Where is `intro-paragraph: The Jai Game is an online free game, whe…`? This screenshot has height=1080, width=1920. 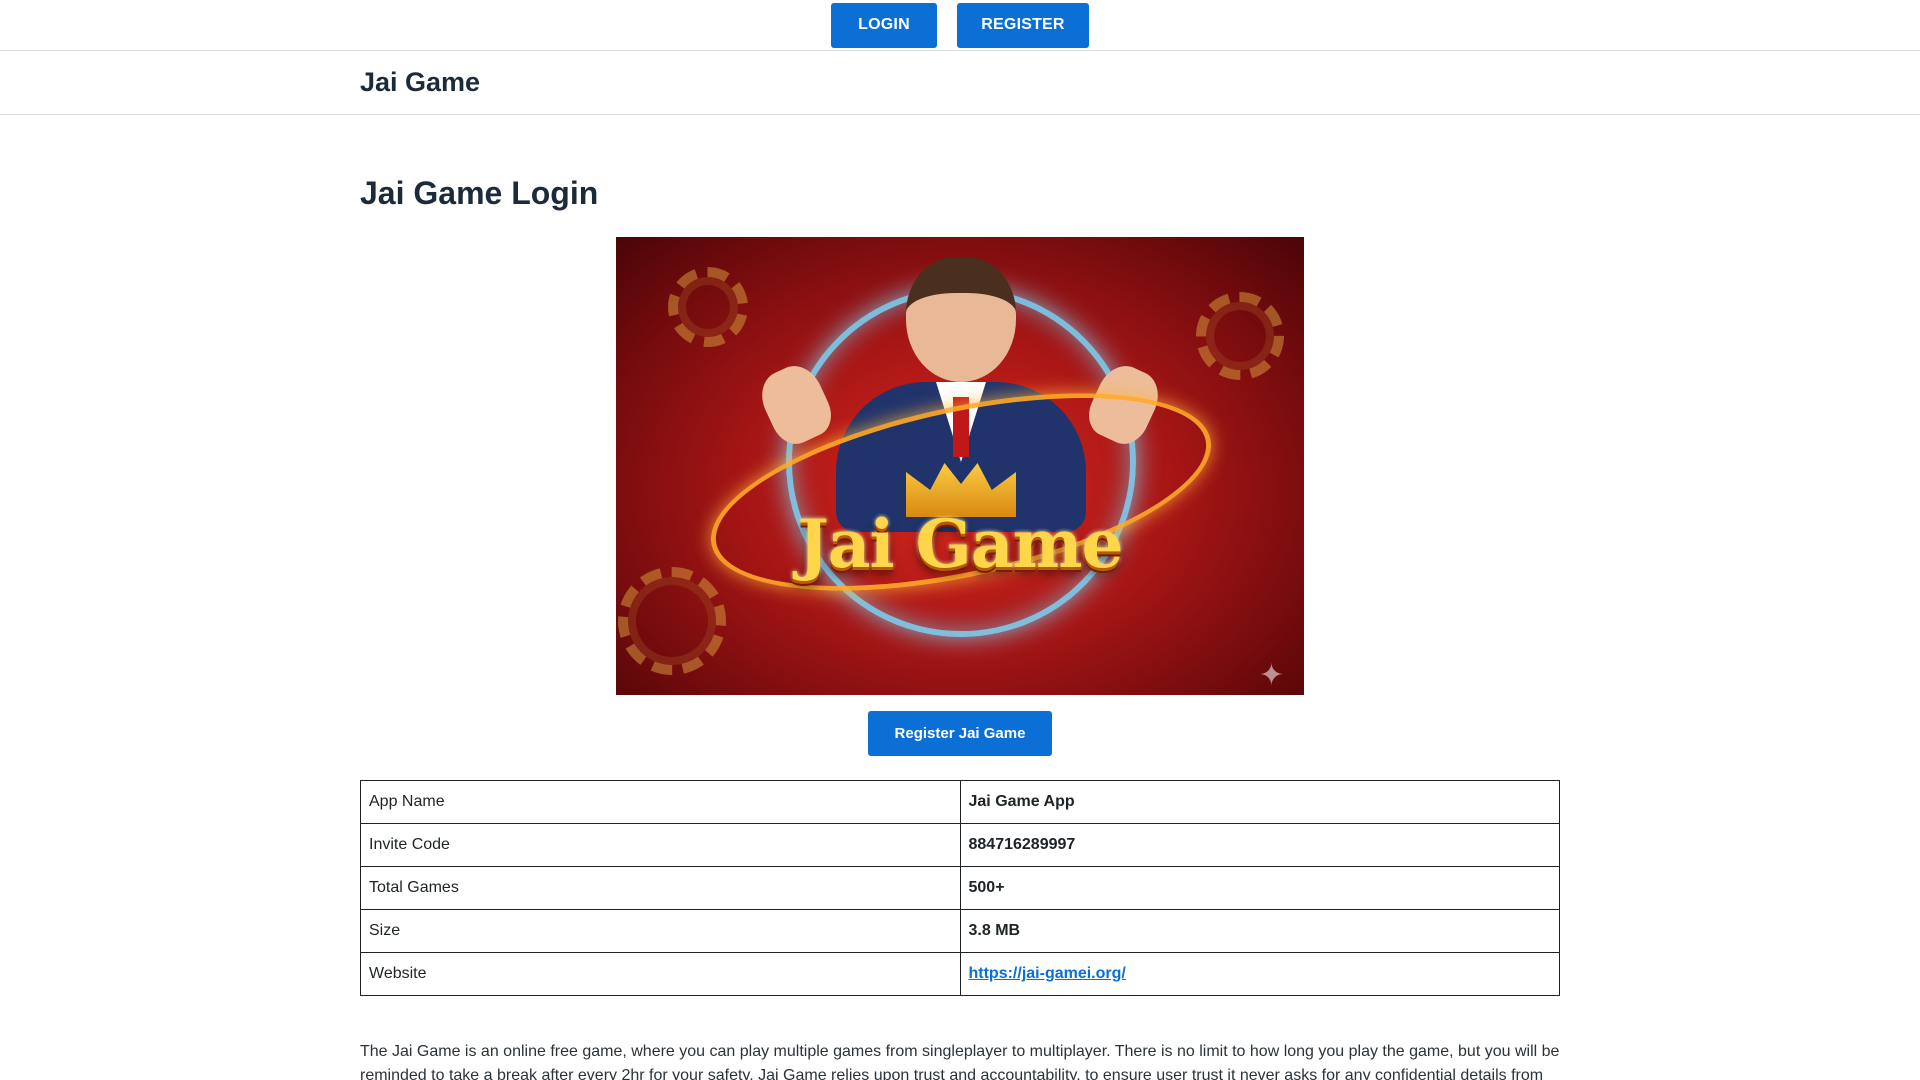
intro-paragraph: The Jai Game is an online free game, whe… is located at coordinates (960, 1061).